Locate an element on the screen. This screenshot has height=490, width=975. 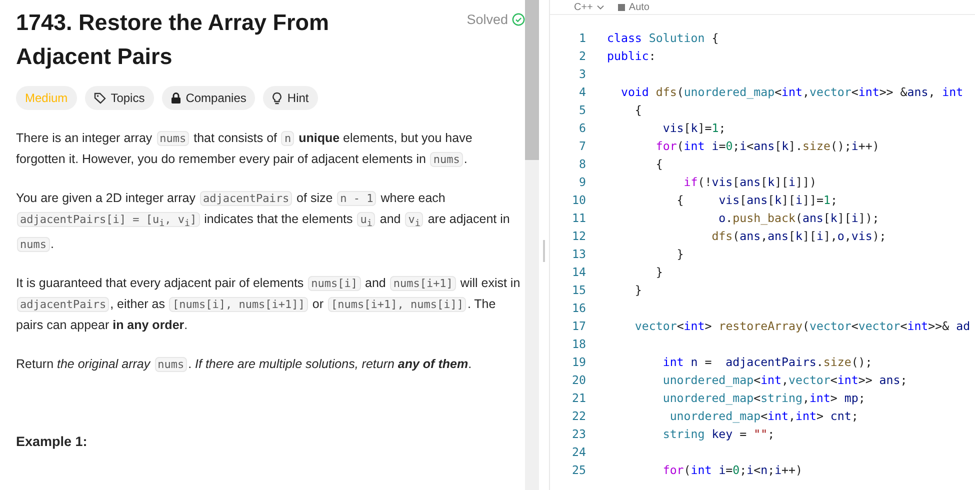
line-number: 24 is located at coordinates (578, 452).